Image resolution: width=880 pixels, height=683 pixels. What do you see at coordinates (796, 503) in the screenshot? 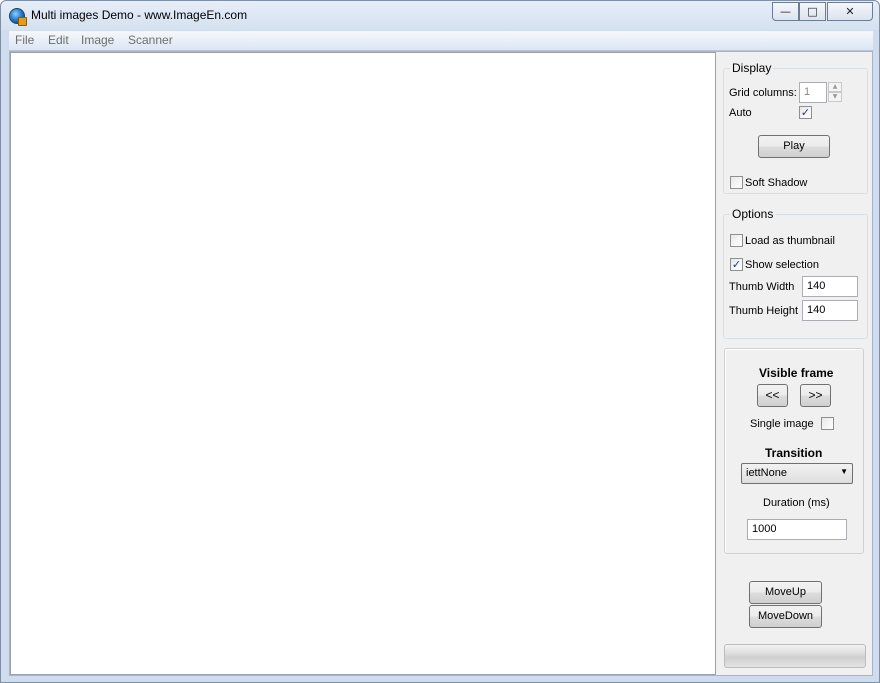
I see `duration-label: Duration (ms)` at bounding box center [796, 503].